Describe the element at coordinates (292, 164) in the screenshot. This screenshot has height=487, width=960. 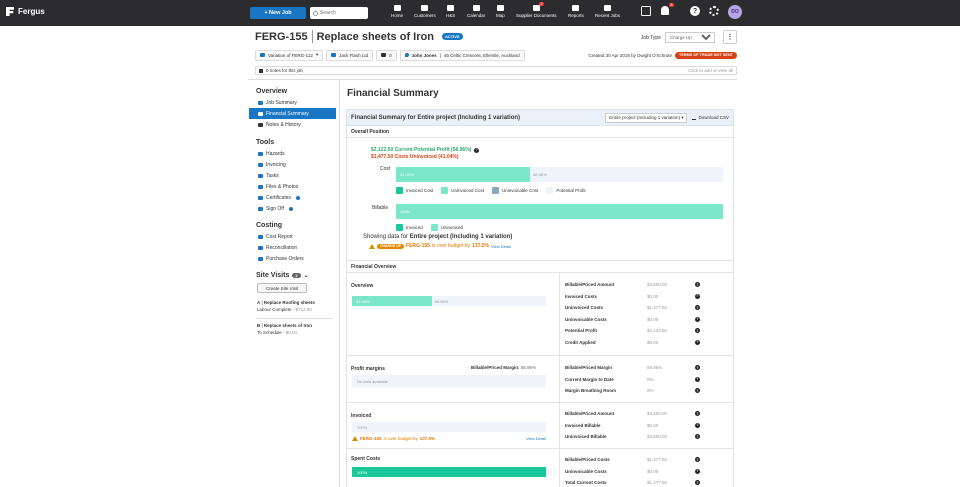
I see `sidebar-item-invoicing: Invoicing` at that location.